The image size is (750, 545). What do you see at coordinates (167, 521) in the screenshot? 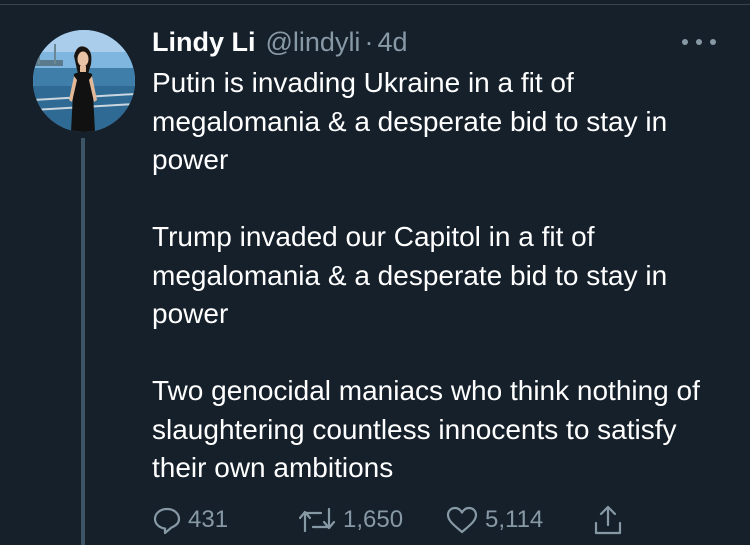
I see `reply-icon` at bounding box center [167, 521].